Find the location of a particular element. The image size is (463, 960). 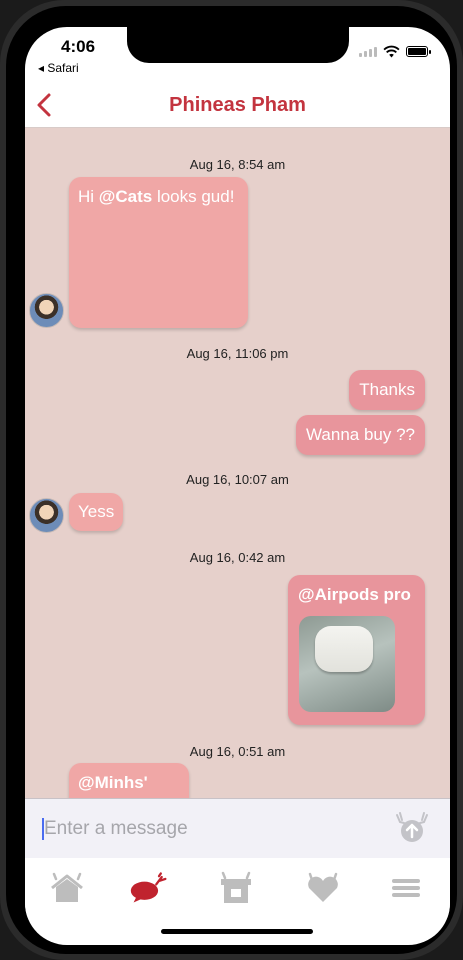

airpods-case-shape is located at coordinates (344, 649).